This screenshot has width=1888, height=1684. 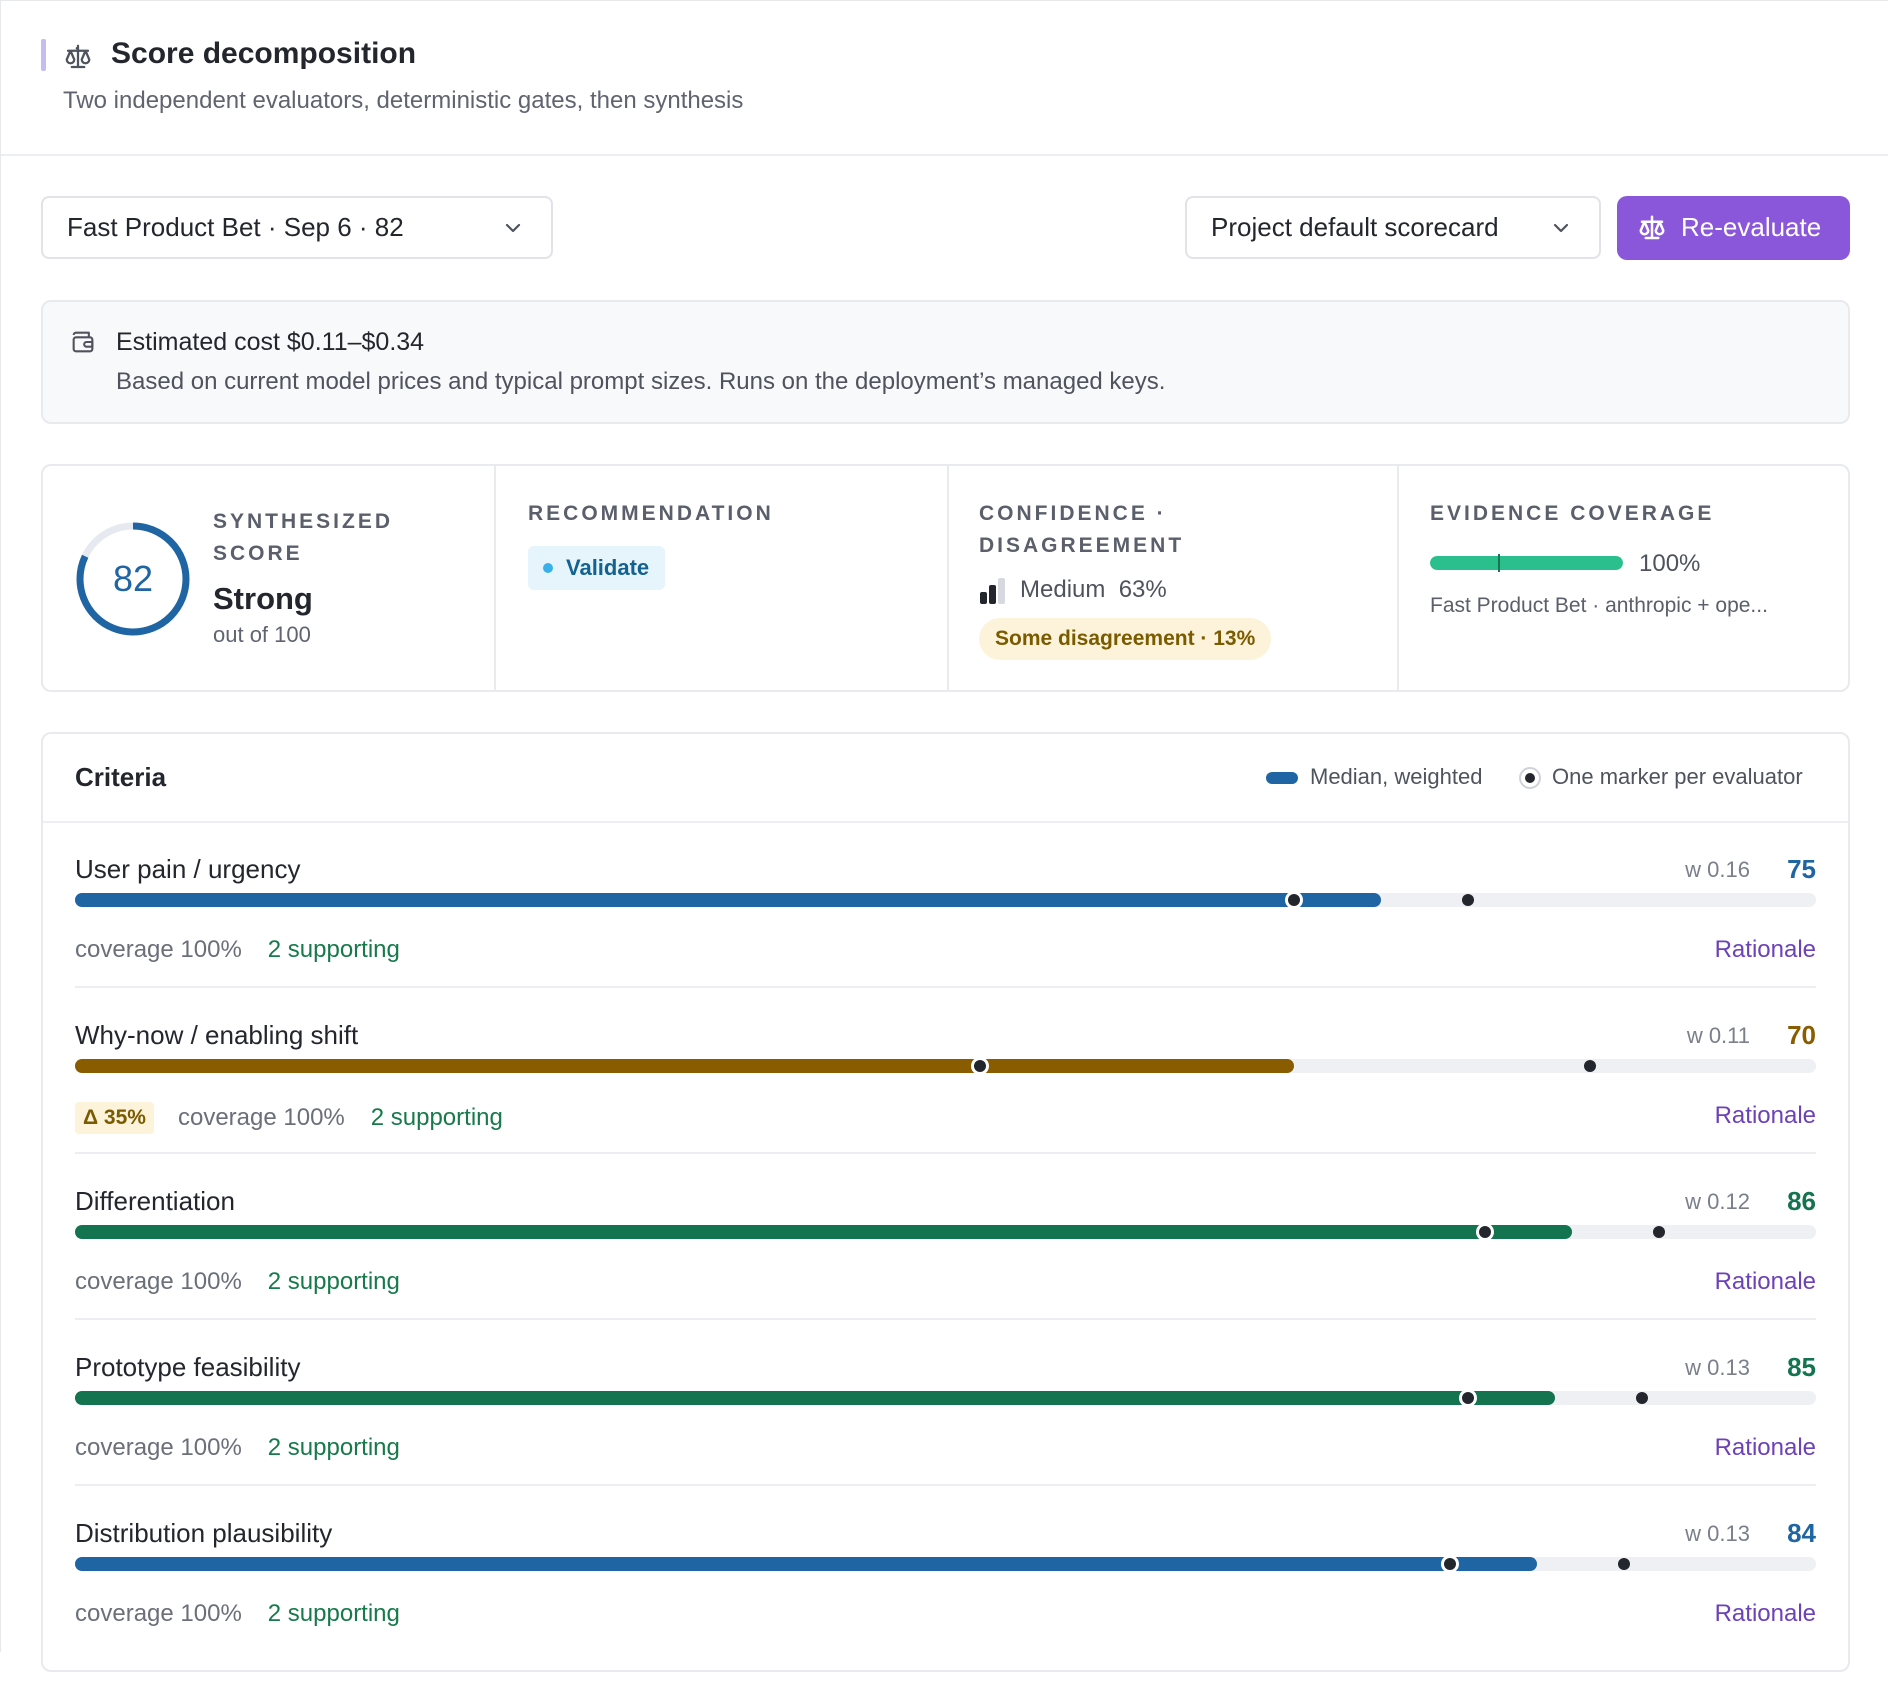 I want to click on recommendation-kicker: RECOMMENDATION, so click(x=651, y=513).